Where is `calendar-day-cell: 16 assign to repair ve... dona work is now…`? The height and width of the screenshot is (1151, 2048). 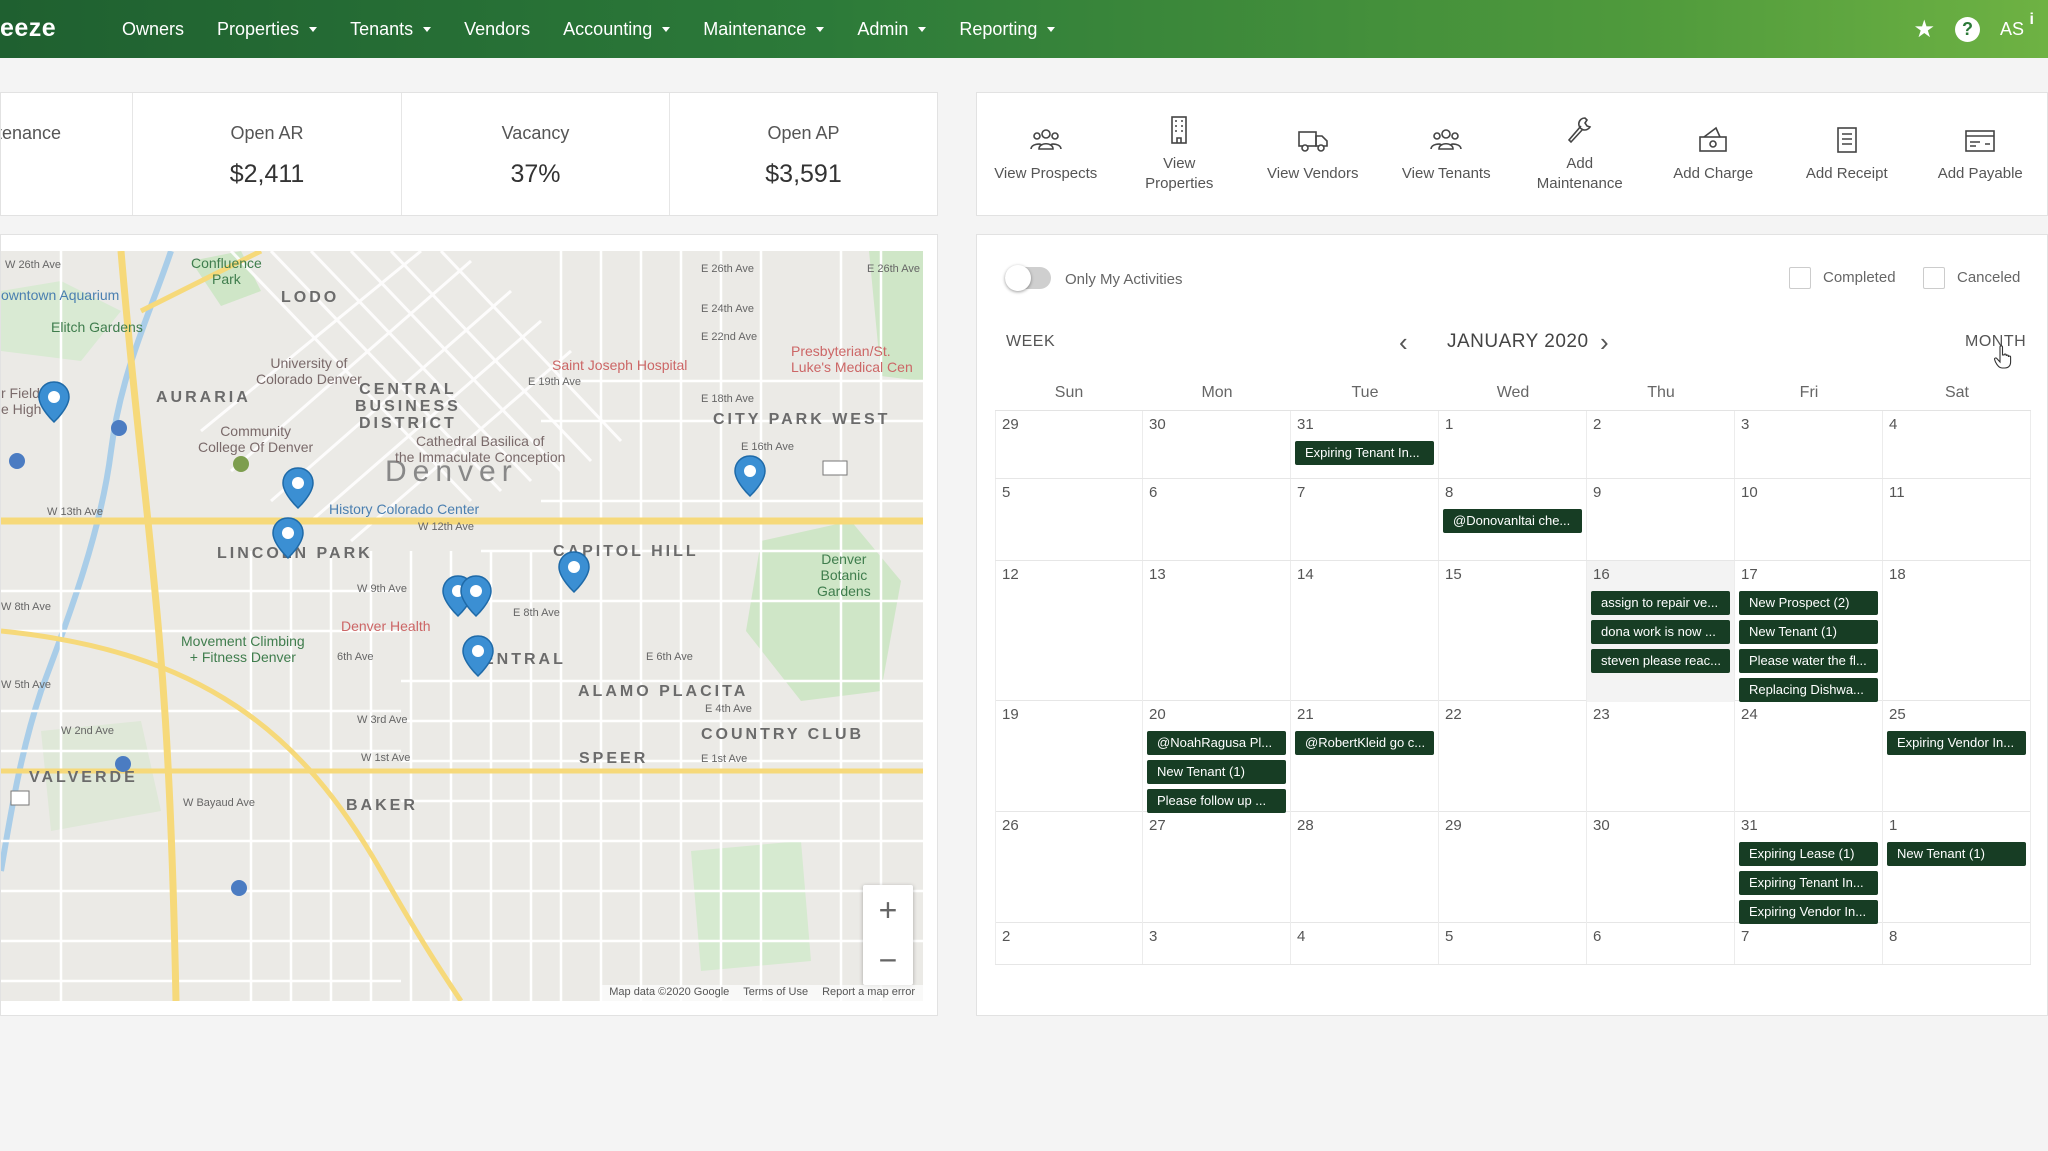
calendar-day-cell: 16 assign to repair ve... dona work is now… is located at coordinates (1661, 631).